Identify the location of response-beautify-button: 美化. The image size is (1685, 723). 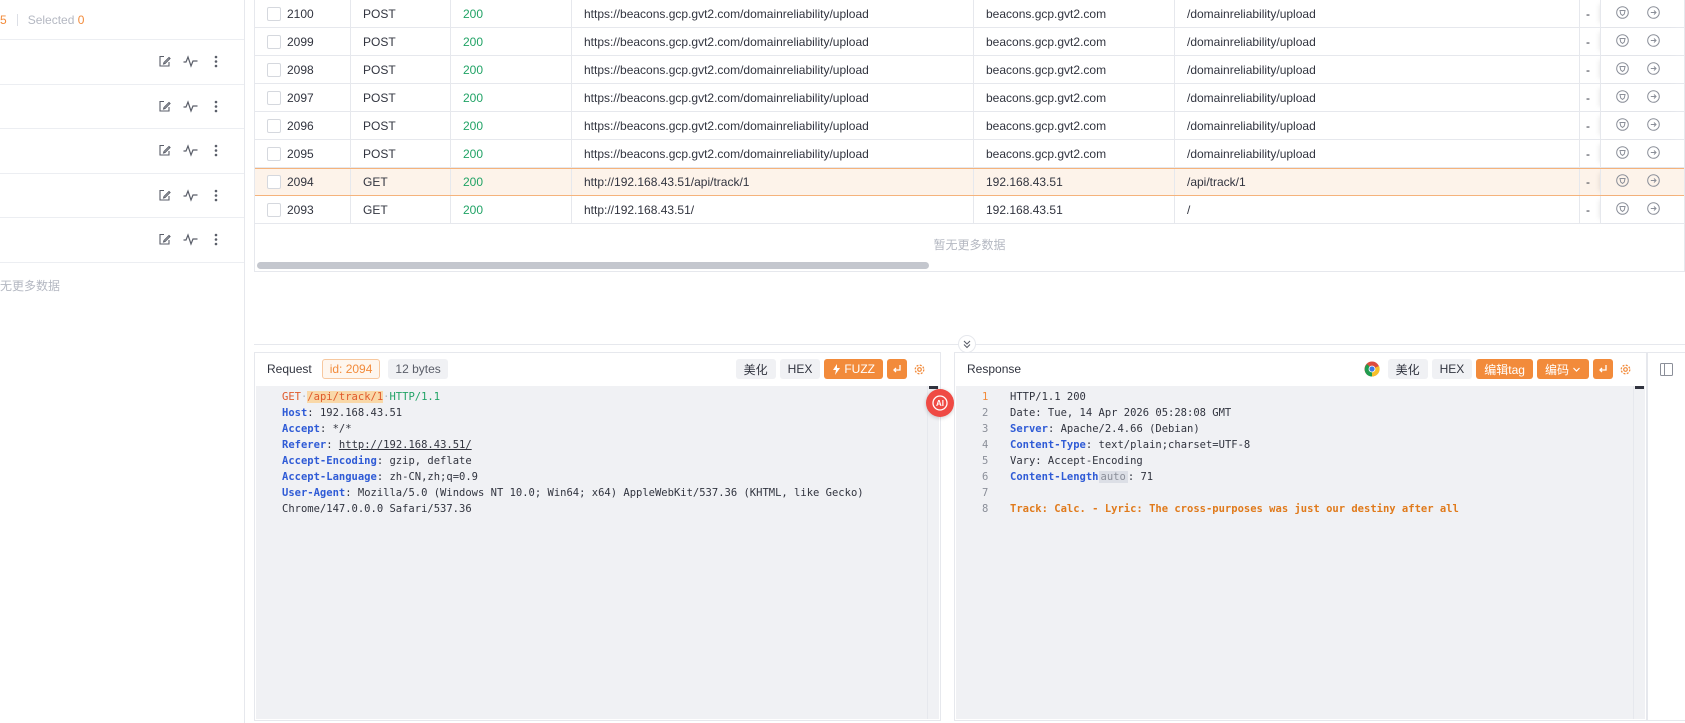
(1407, 369).